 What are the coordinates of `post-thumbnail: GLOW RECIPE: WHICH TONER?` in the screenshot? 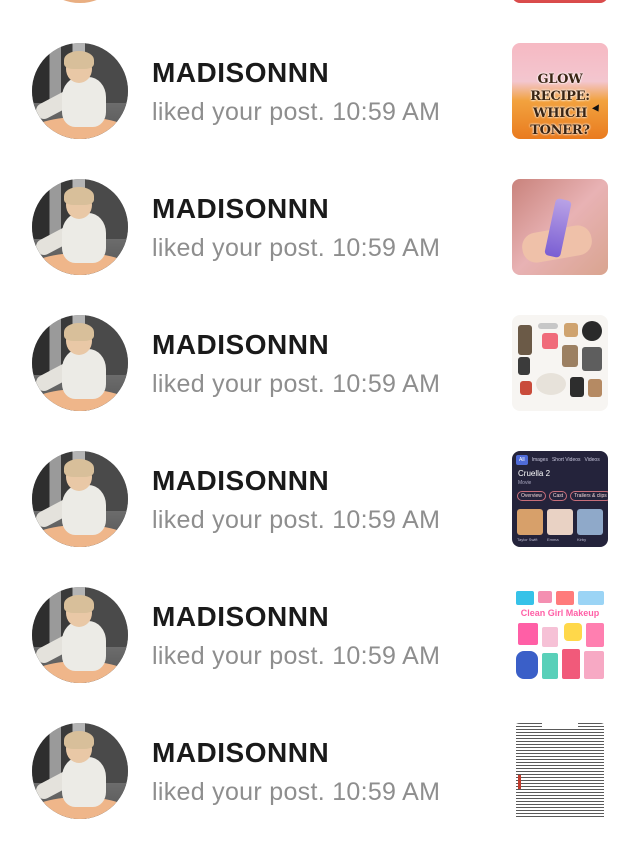 It's located at (560, 91).